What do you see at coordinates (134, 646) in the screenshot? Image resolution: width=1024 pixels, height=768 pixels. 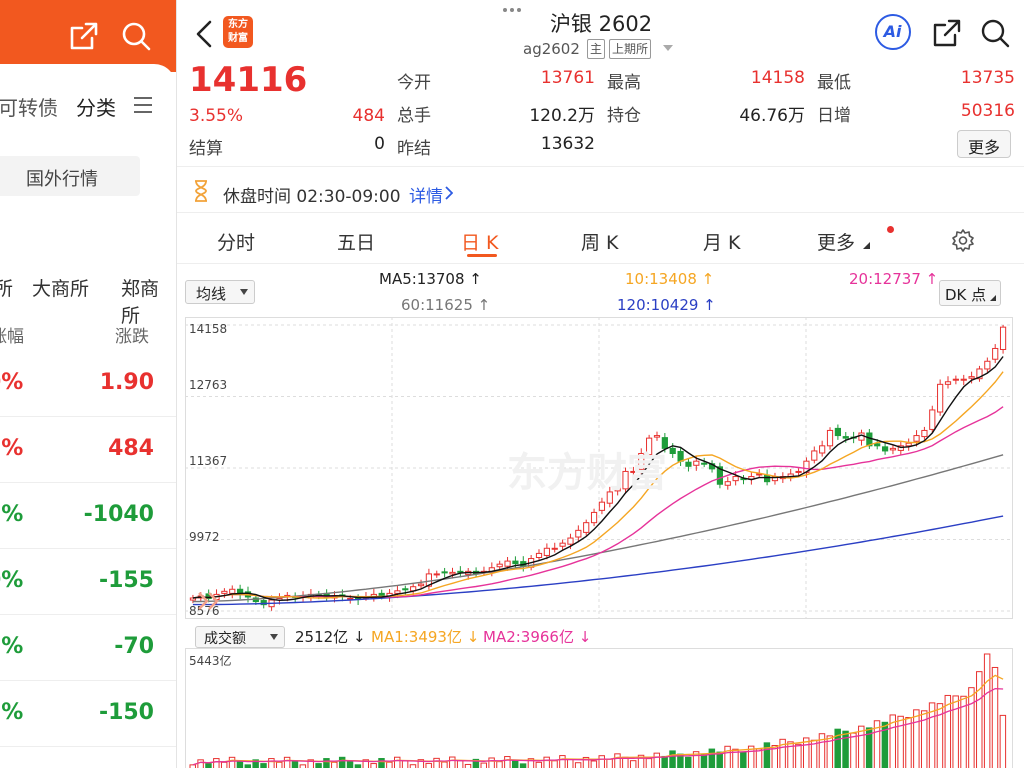 I see `list-row-change: -70` at bounding box center [134, 646].